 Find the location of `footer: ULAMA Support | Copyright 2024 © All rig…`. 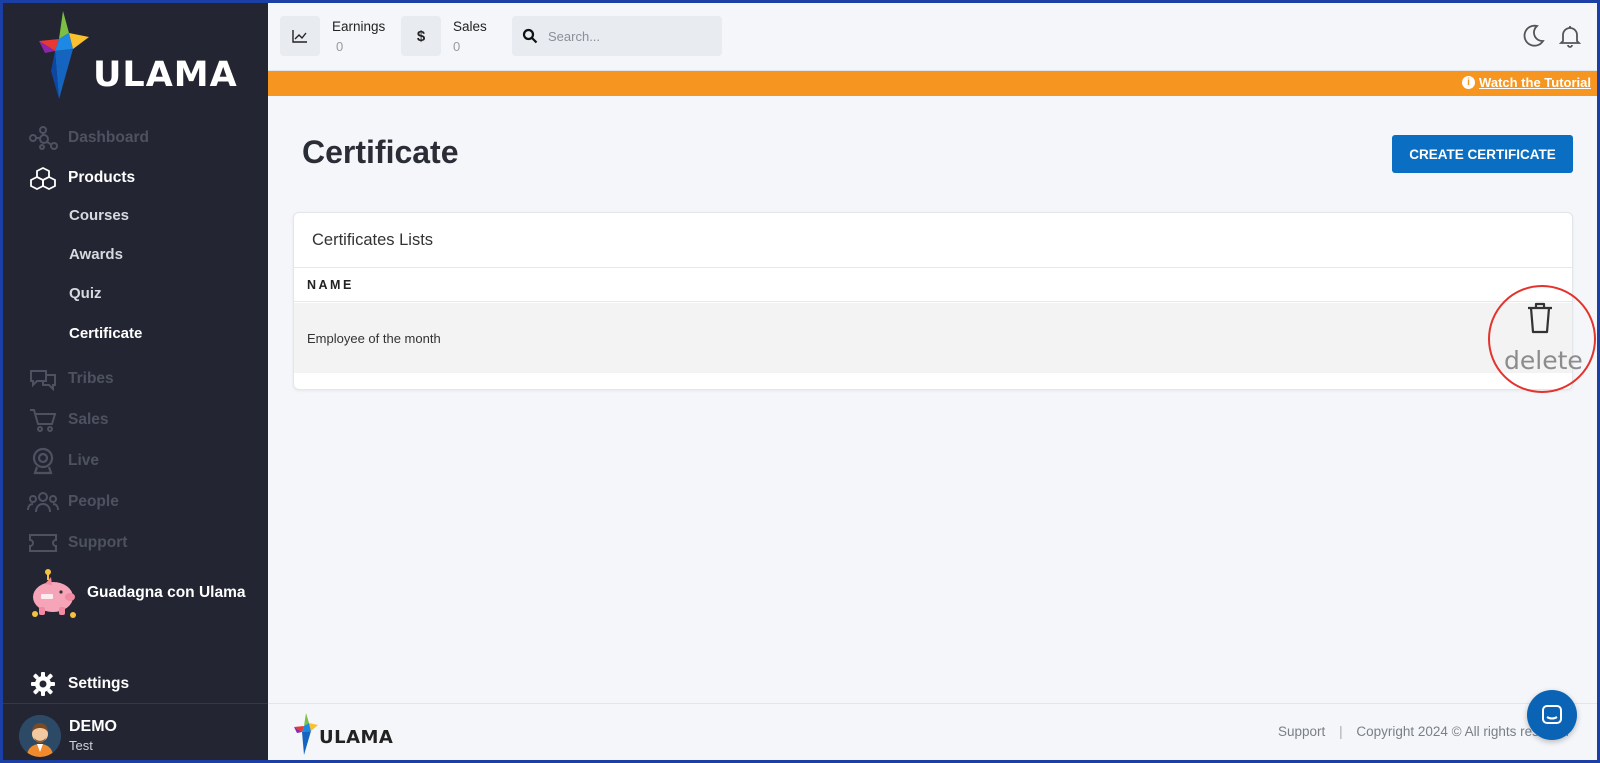

footer: ULAMA Support | Copyright 2024 © All rig… is located at coordinates (932, 731).